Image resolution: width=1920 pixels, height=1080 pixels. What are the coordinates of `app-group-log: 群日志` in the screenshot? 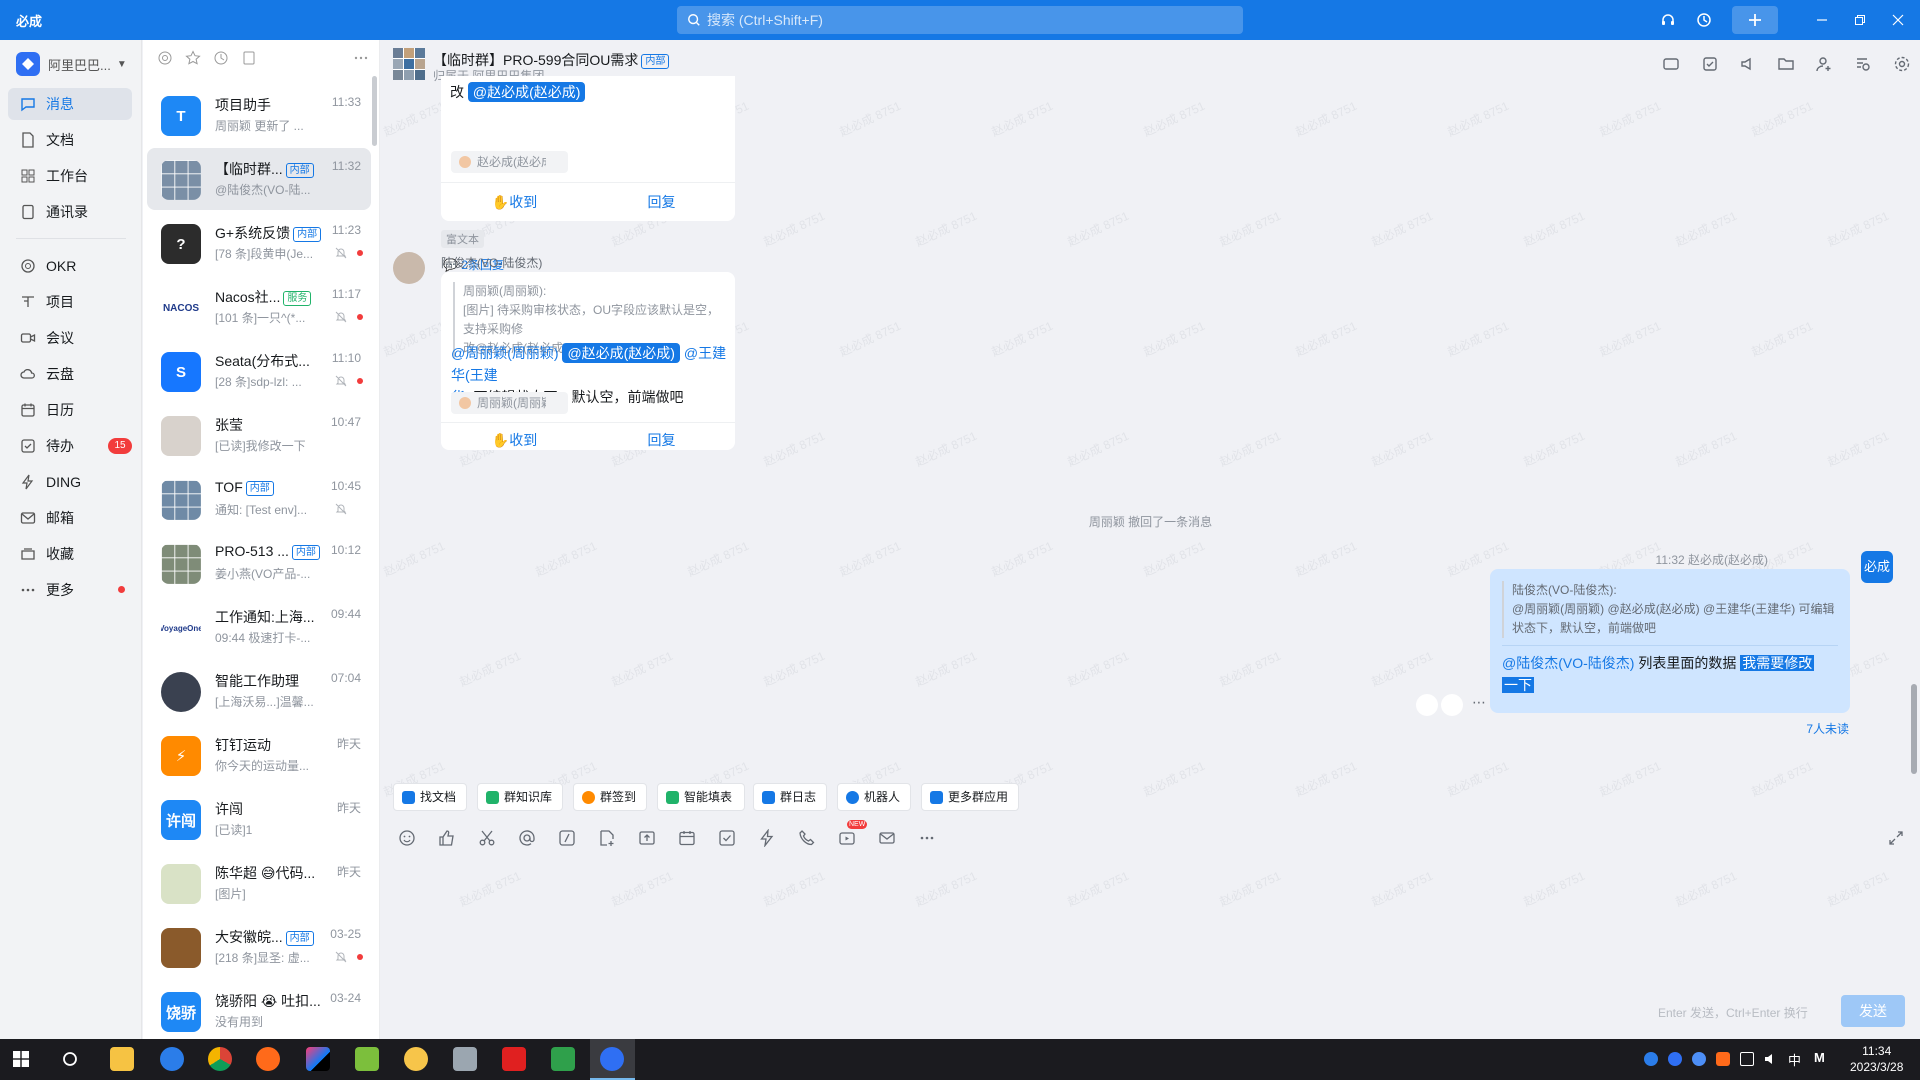 It's located at (790, 797).